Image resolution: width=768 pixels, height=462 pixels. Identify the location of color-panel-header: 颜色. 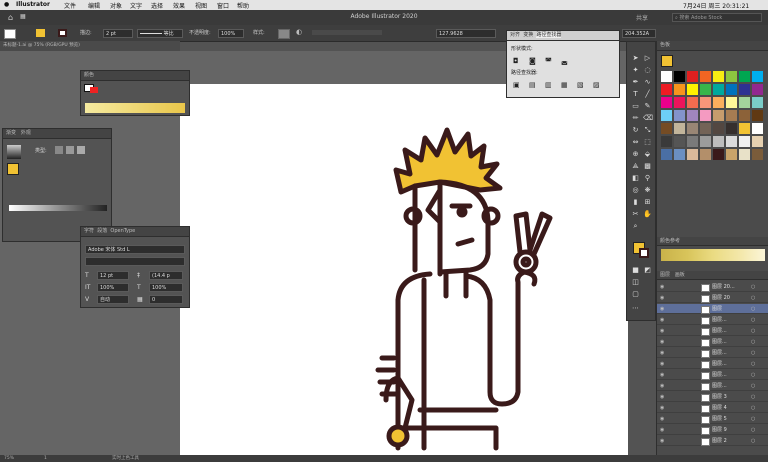
(135, 76).